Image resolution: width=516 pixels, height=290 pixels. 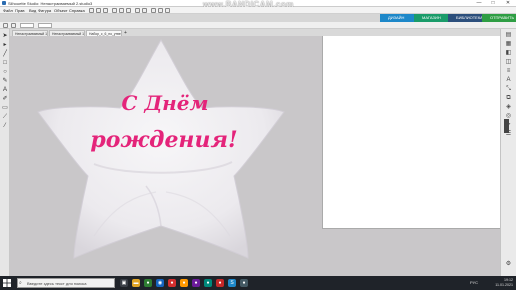 What do you see at coordinates (105, 10) in the screenshot?
I see `save-icon` at bounding box center [105, 10].